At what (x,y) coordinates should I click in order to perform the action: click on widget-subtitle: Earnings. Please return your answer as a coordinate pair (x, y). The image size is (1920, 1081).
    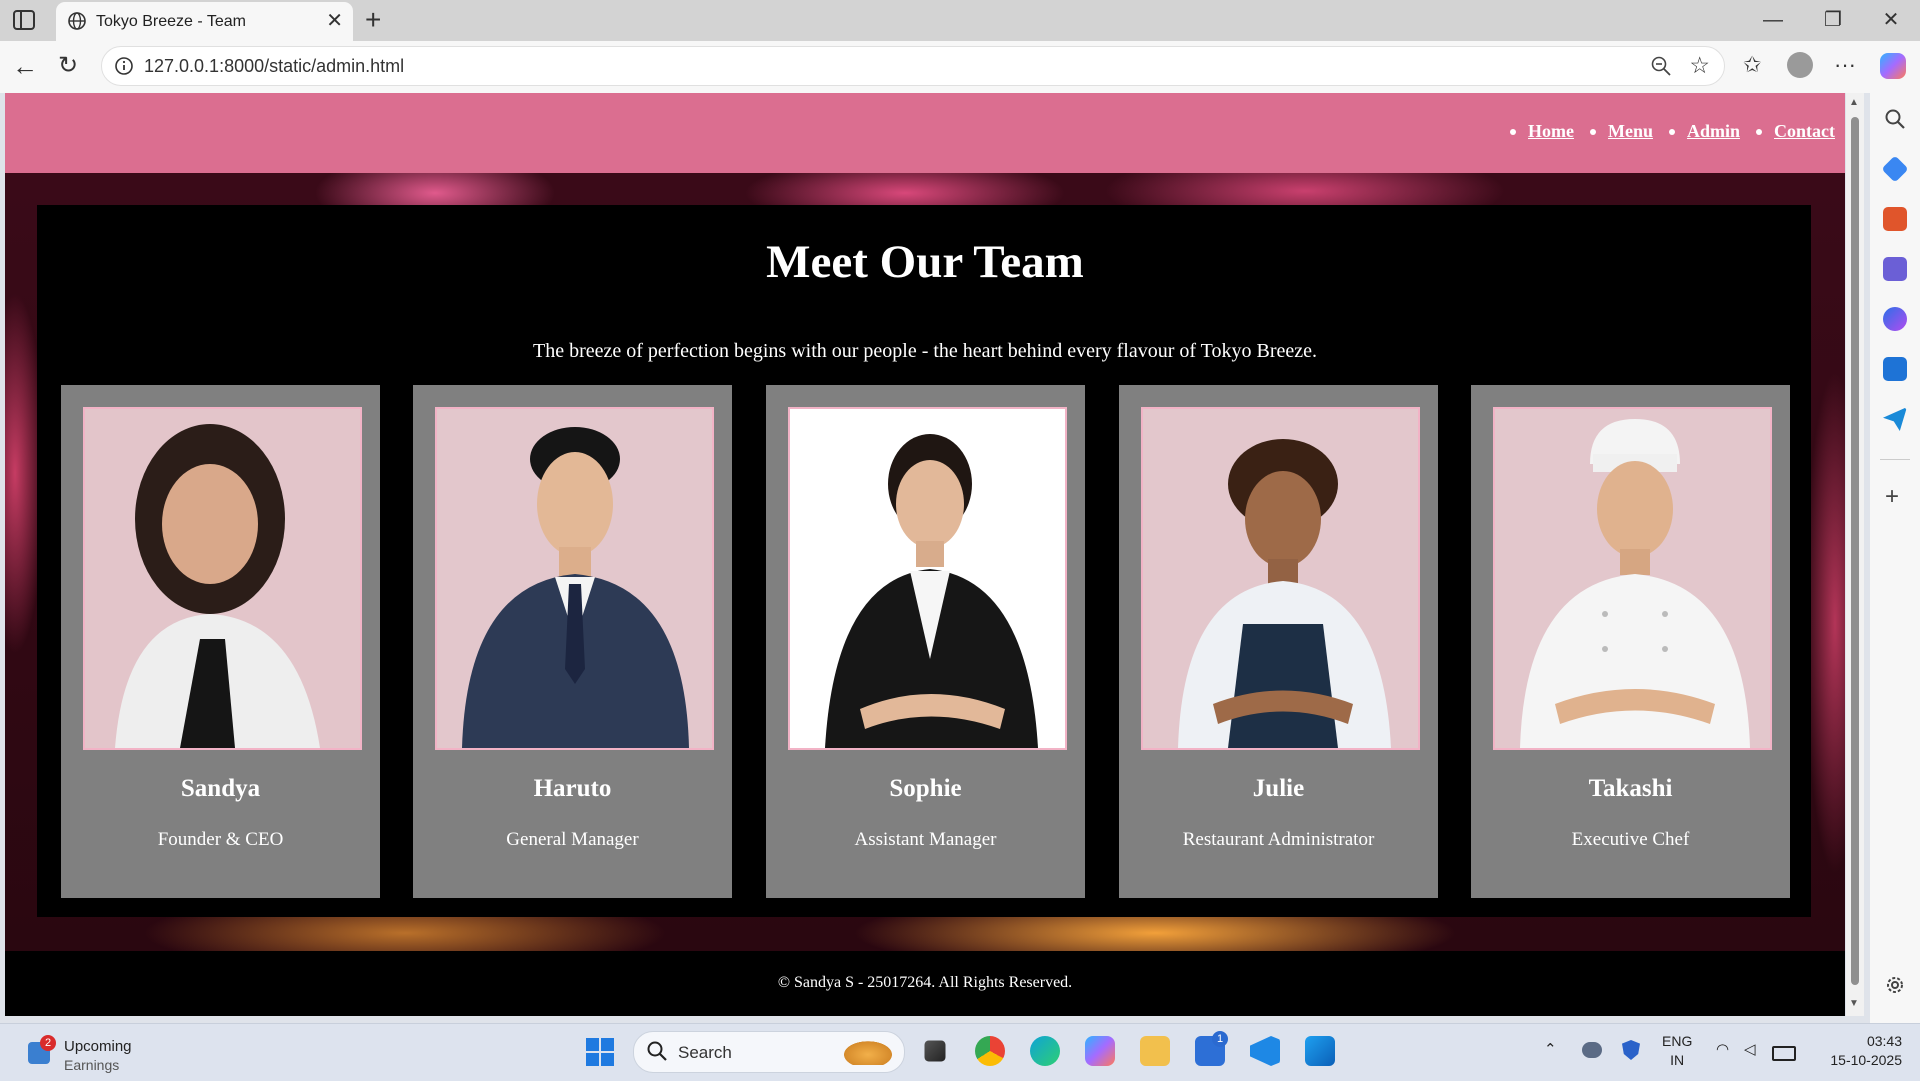
    Looking at the image, I should click on (92, 1065).